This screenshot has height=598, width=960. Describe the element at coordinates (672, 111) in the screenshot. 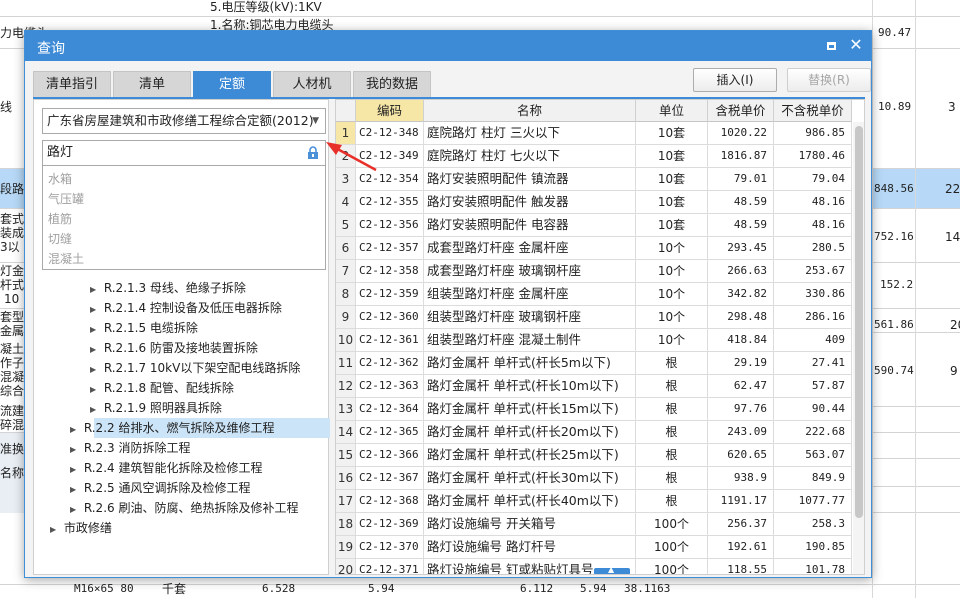

I see `header-unit: 单位` at that location.